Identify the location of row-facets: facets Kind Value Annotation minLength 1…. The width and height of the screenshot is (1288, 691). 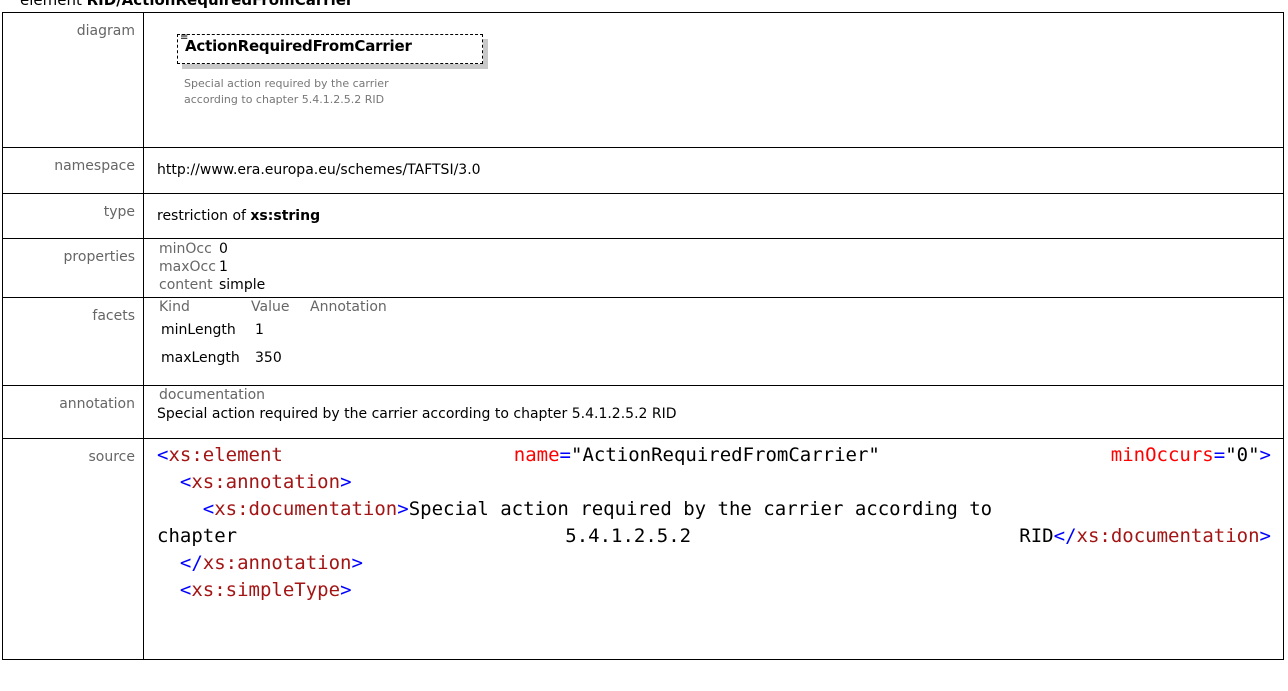
(643, 341).